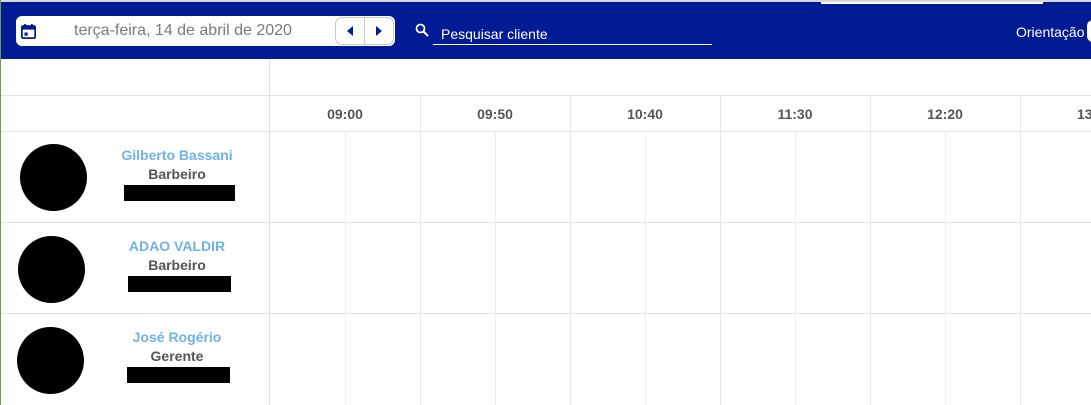  I want to click on orientation-label: Orientação, so click(1050, 32).